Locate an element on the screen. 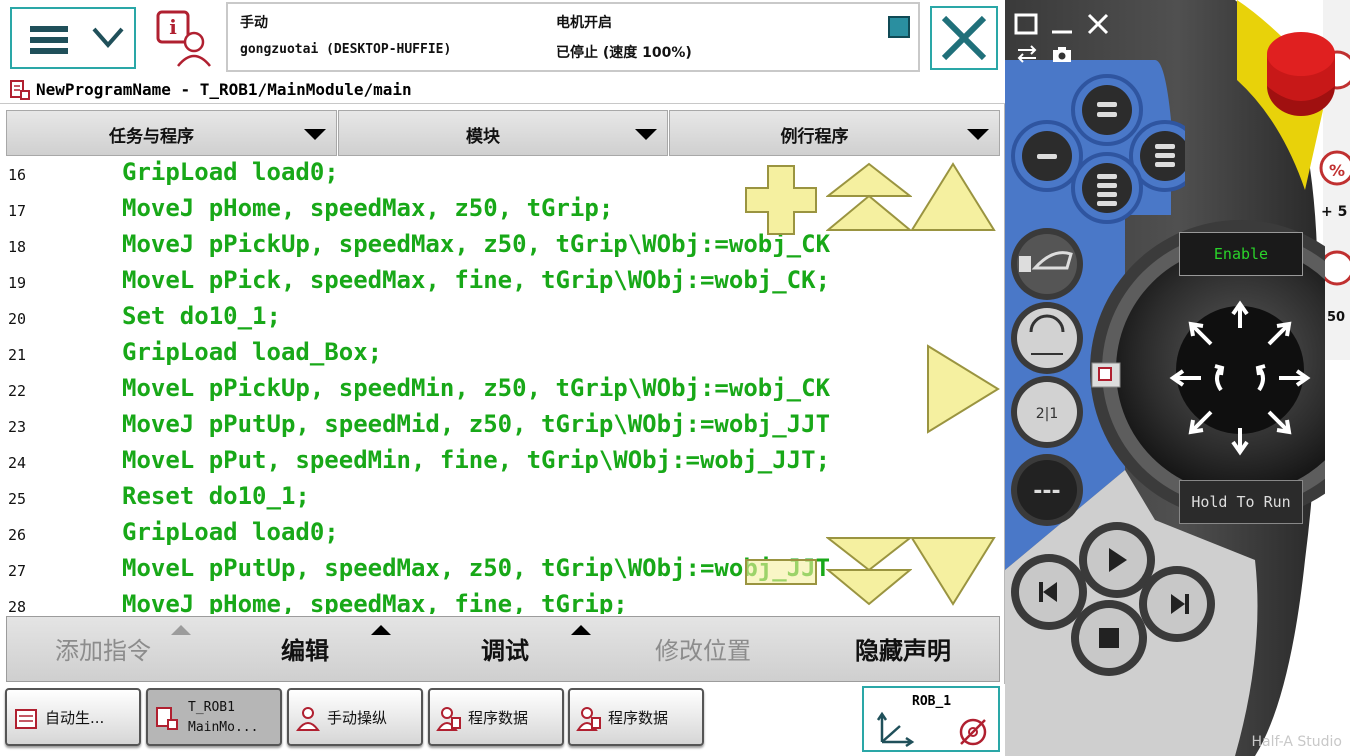 This screenshot has width=1350, height=756. command-bar: 添加指令 编辑 调试 修改位置 隐藏声明 is located at coordinates (503, 649).